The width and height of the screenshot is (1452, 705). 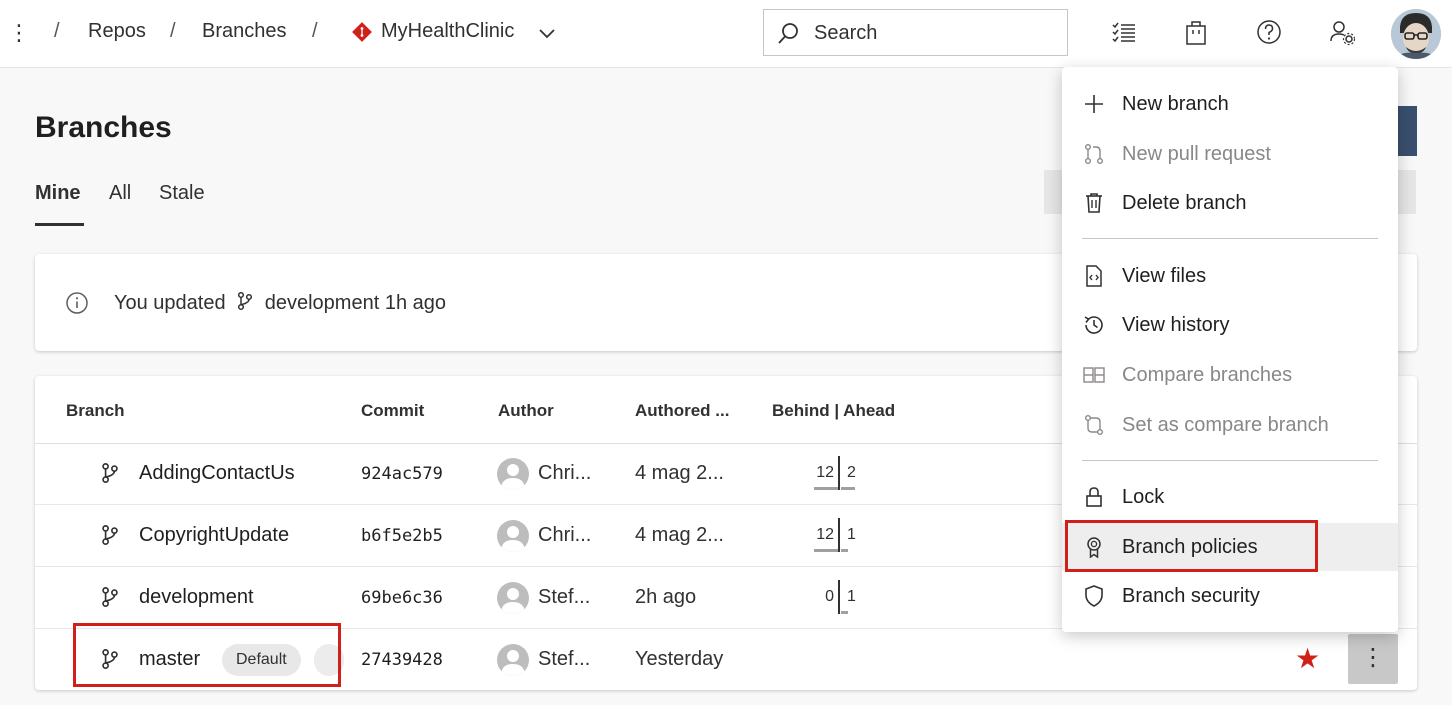 What do you see at coordinates (851, 472) in the screenshot?
I see `ahead-count: 2` at bounding box center [851, 472].